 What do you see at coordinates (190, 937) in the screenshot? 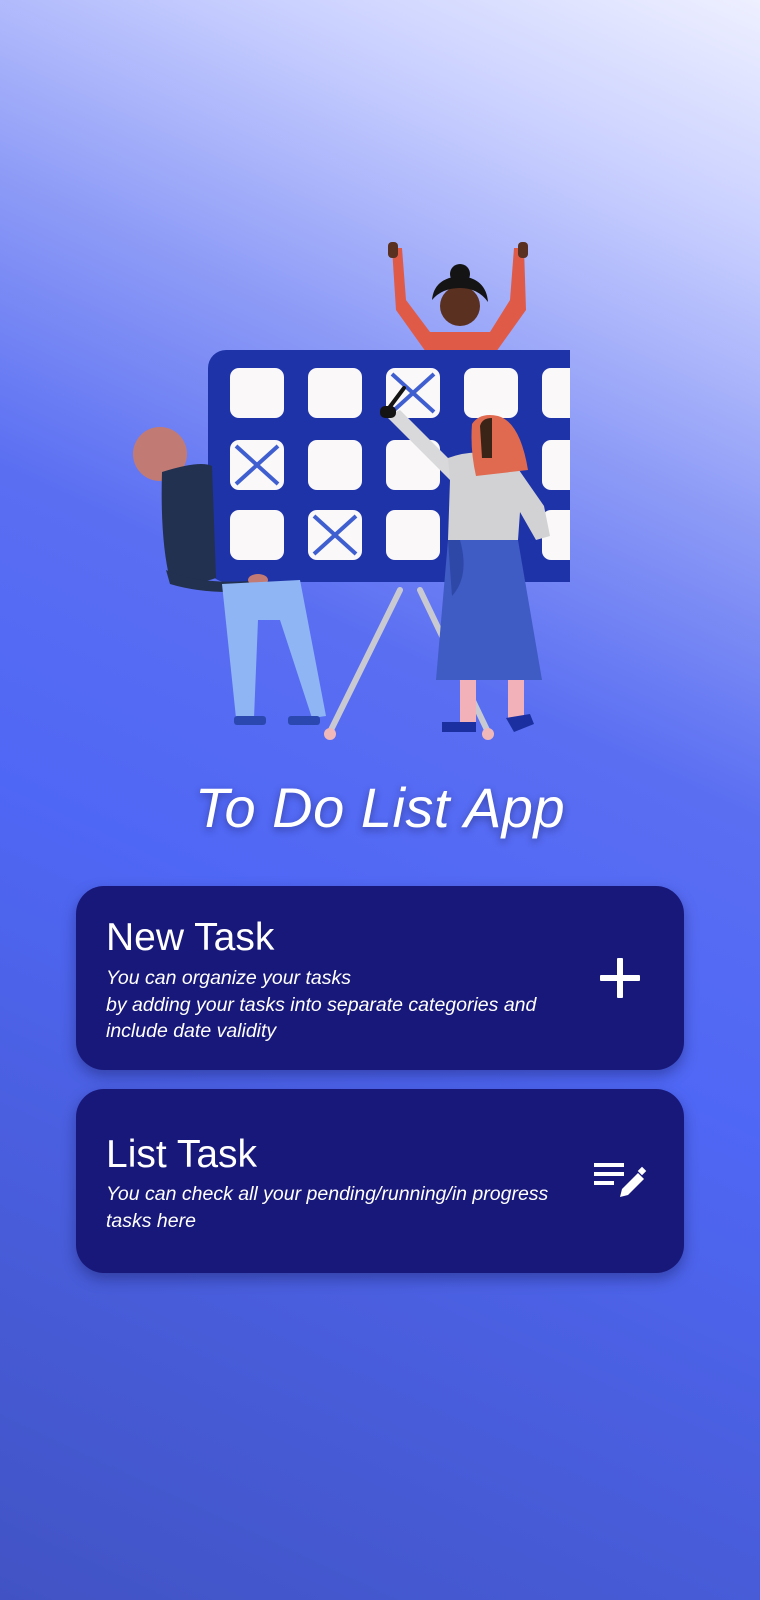
I see `new-task-title: New Task` at bounding box center [190, 937].